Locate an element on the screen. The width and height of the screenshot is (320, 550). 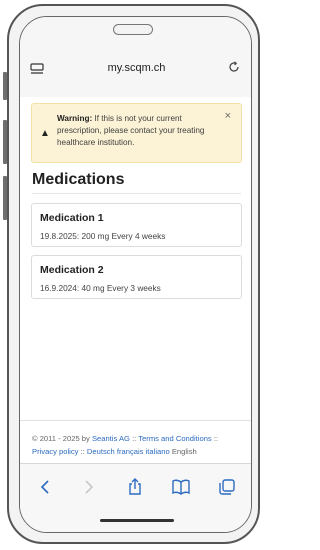
tabs-icon is located at coordinates (227, 487).